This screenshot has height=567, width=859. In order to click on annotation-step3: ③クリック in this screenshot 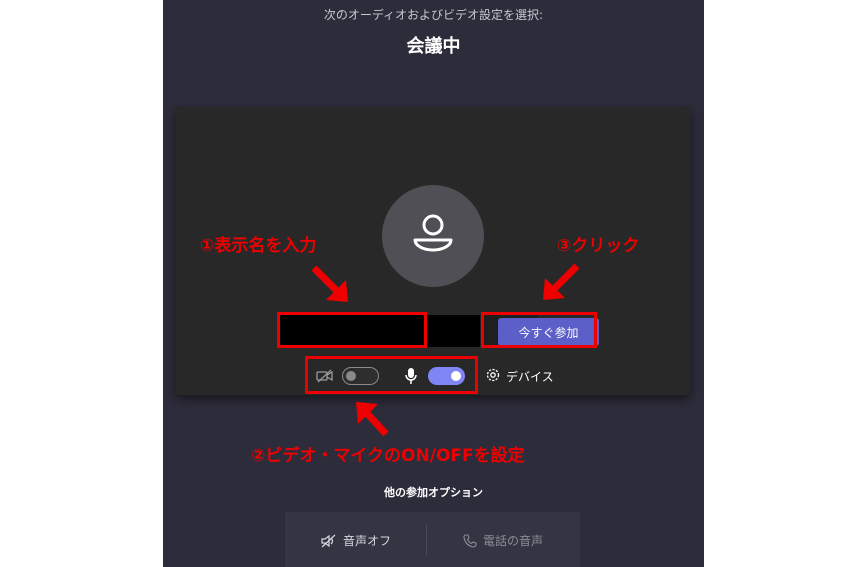, I will do `click(598, 246)`.